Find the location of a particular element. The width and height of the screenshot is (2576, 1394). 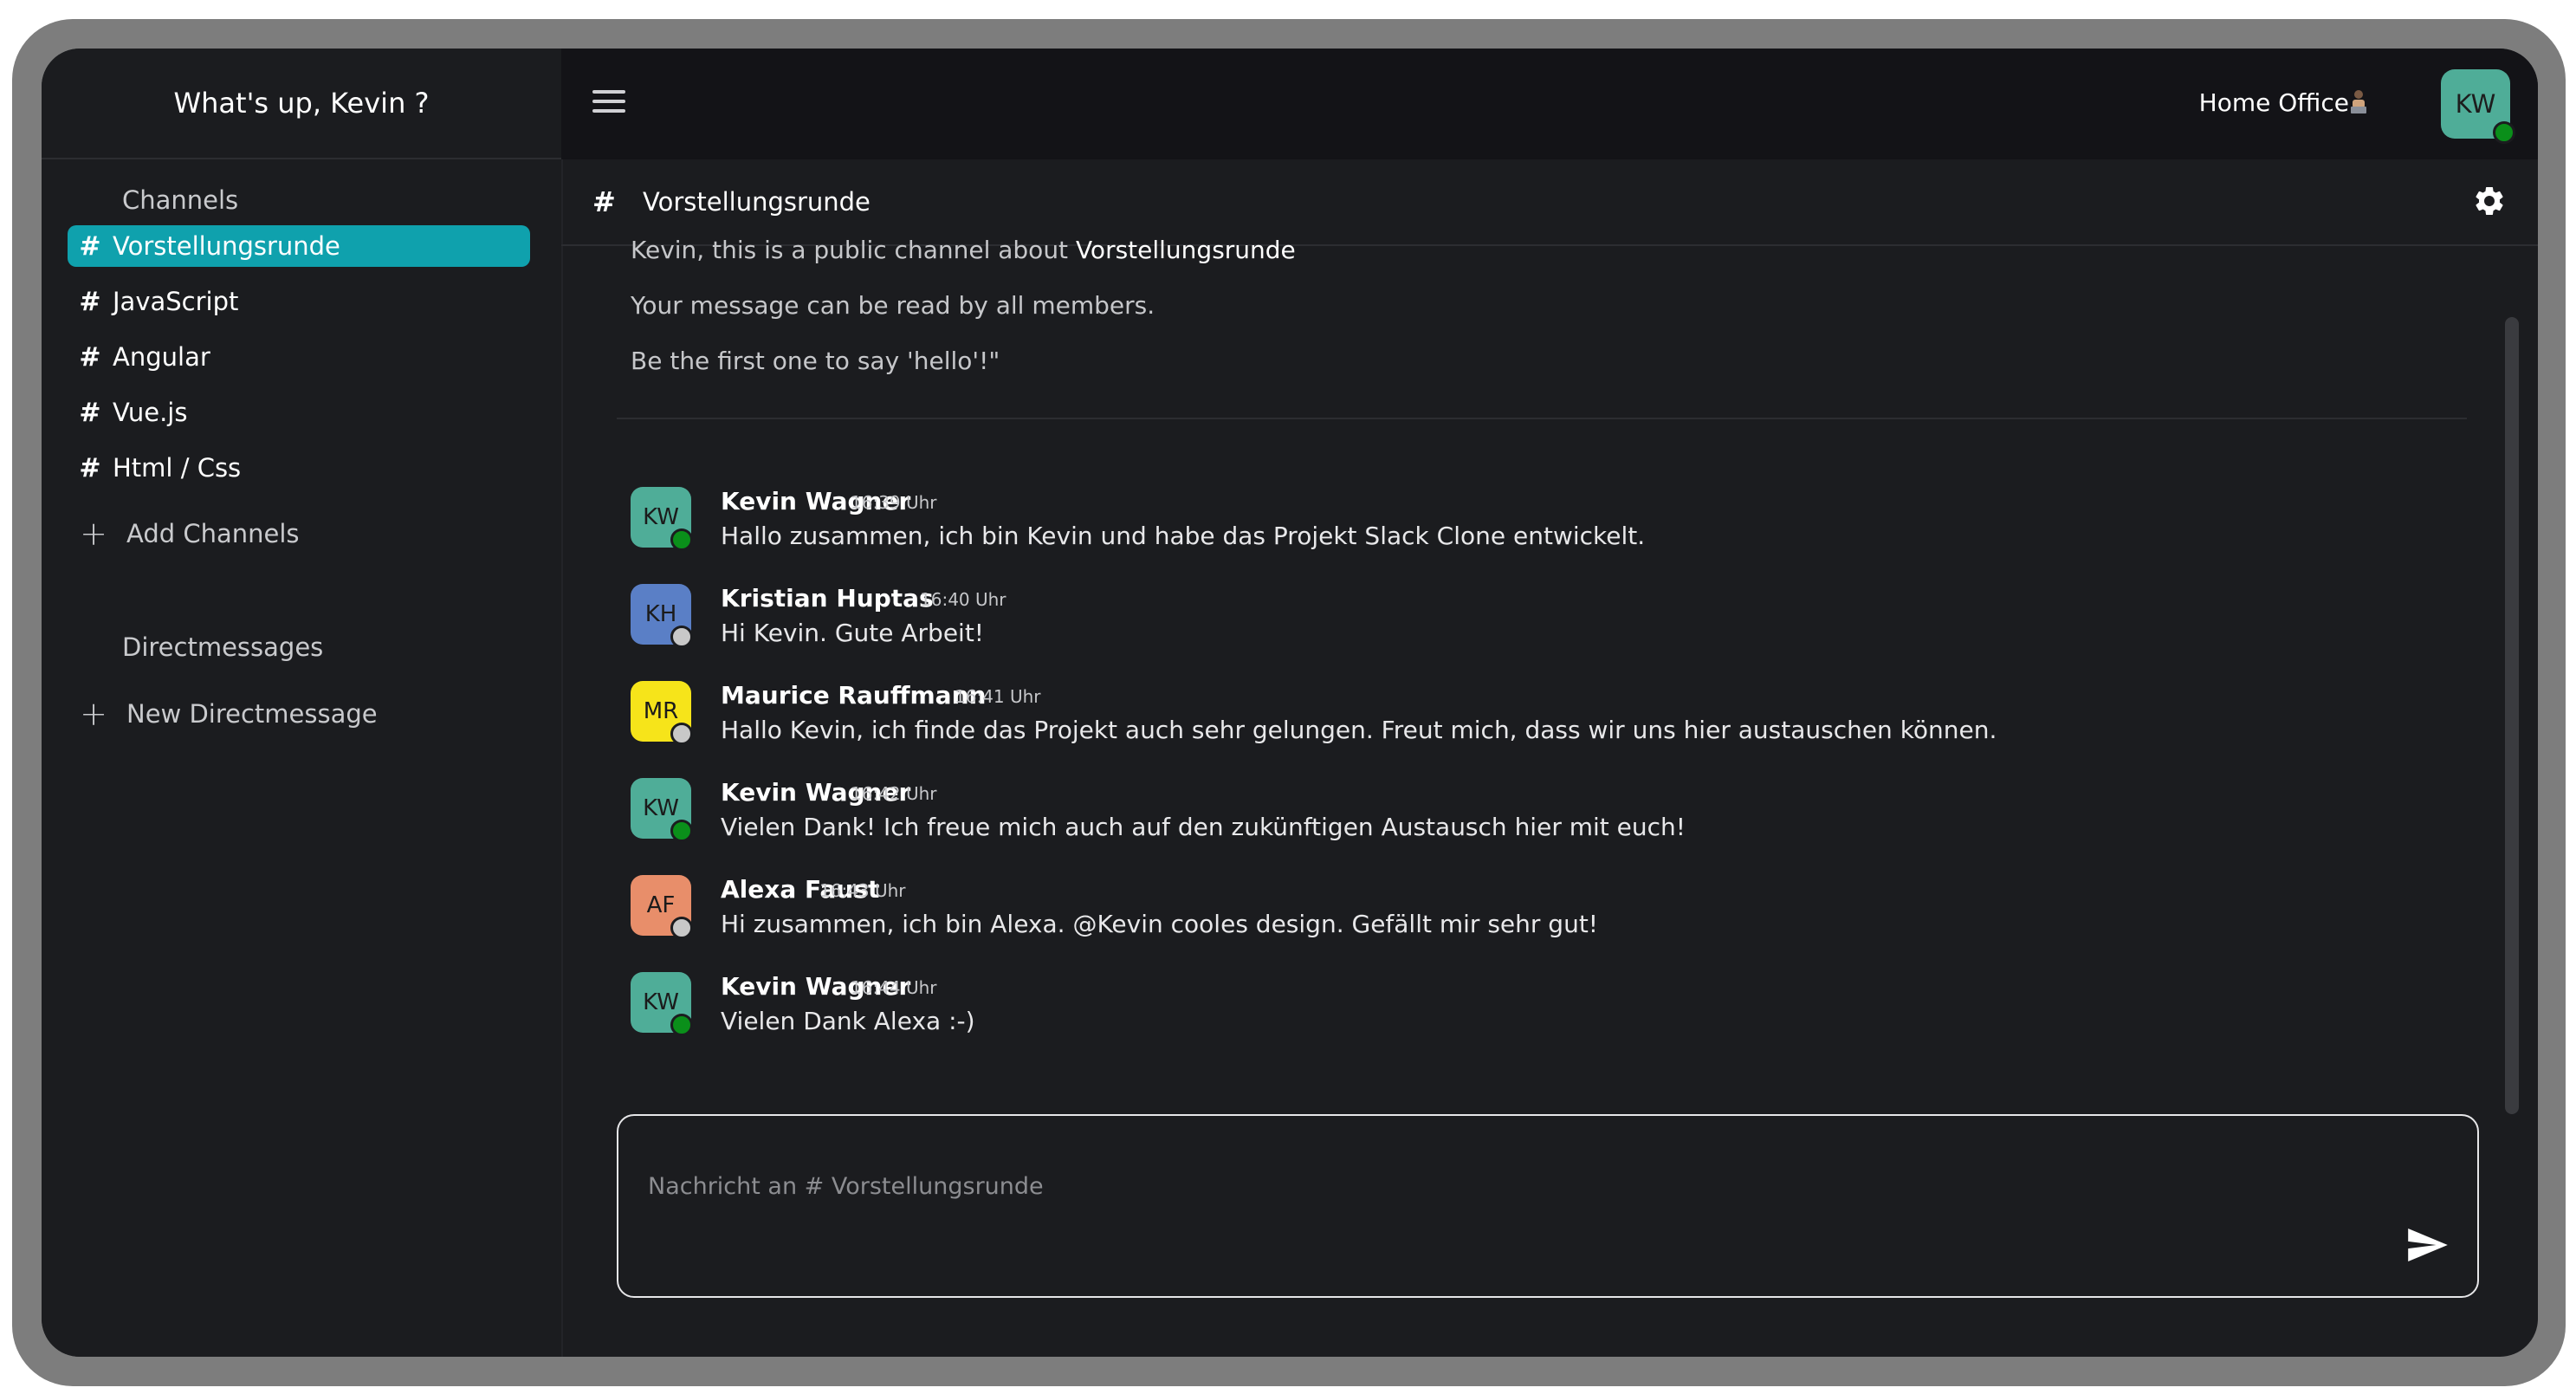

office-worker-emoji-icon is located at coordinates (2358, 101).